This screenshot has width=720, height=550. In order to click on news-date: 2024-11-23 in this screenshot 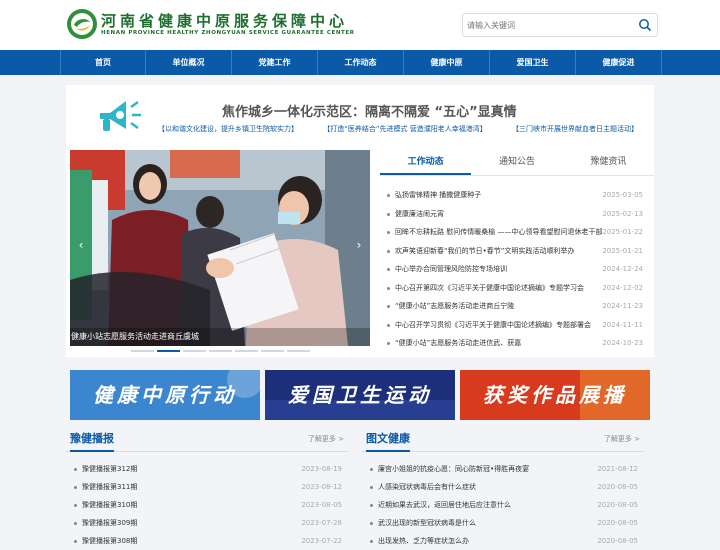, I will do `click(622, 306)`.